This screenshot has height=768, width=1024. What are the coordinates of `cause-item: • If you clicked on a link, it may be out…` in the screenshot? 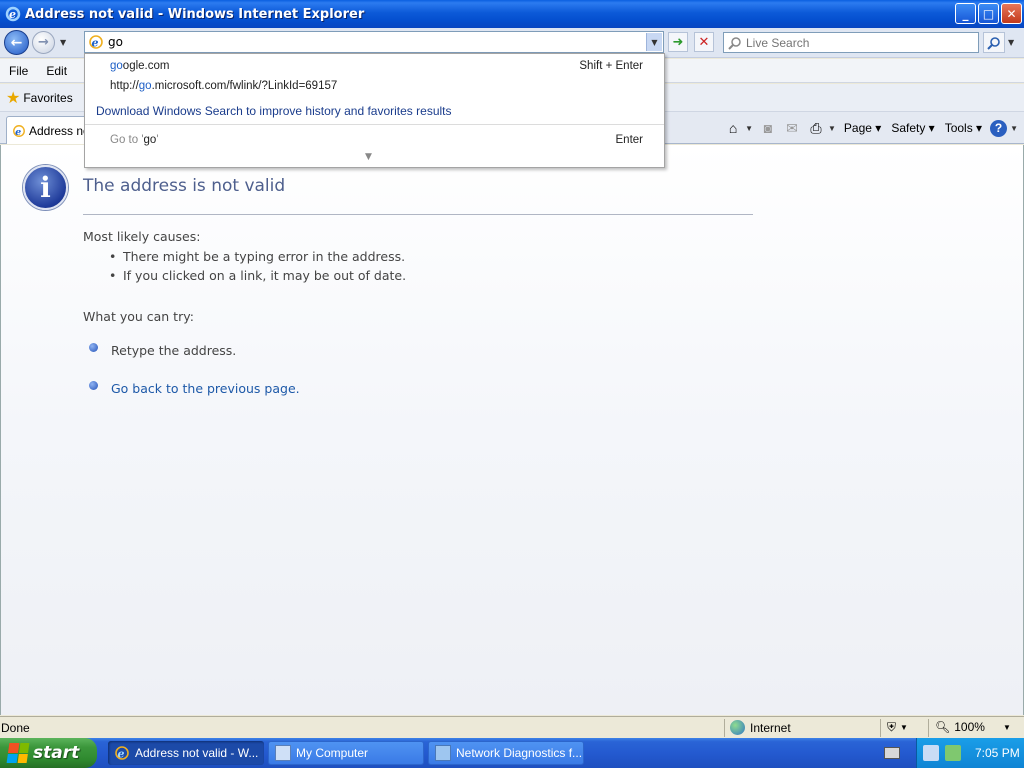 It's located at (258, 275).